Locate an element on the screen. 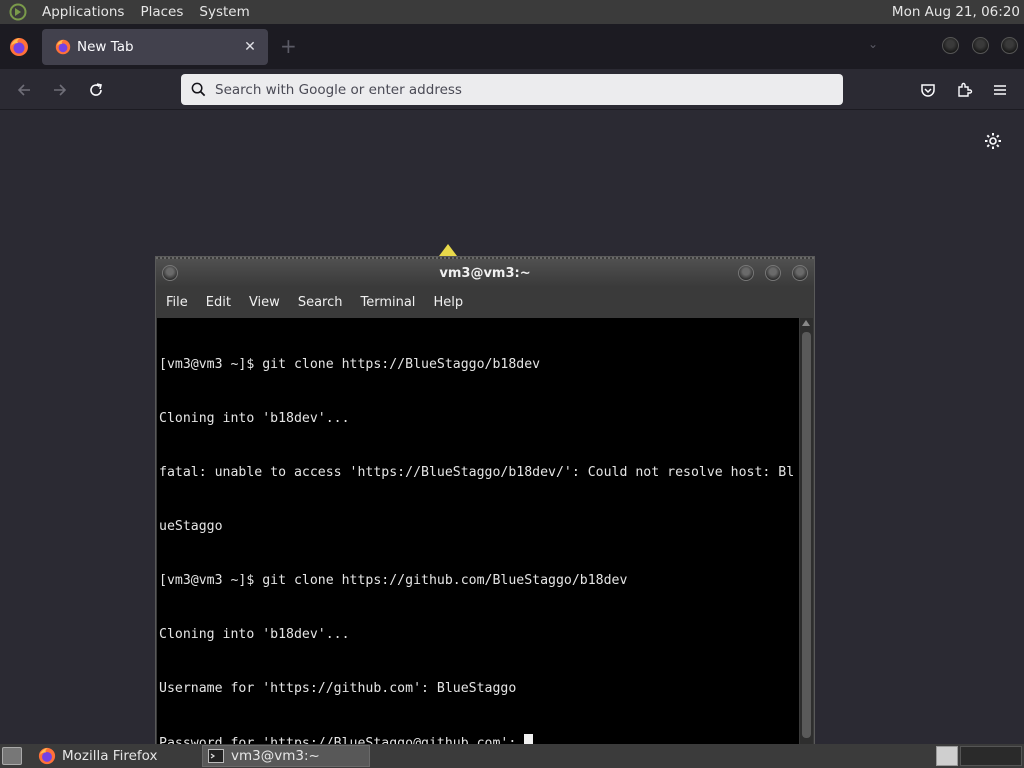 The image size is (1024, 768). terminal-scrollbar is located at coordinates (806, 532).